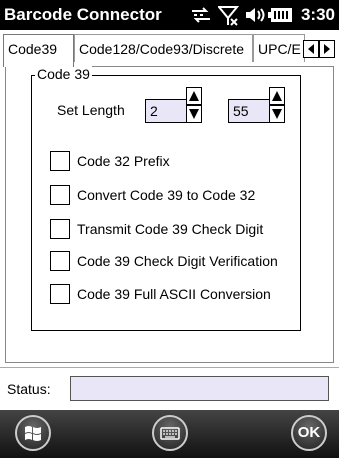 The width and height of the screenshot is (339, 458). What do you see at coordinates (281, 17) in the screenshot?
I see `battery-icon` at bounding box center [281, 17].